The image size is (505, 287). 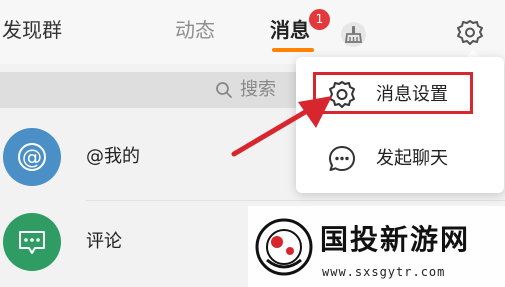 I want to click on active-tab-indicator, so click(x=293, y=50).